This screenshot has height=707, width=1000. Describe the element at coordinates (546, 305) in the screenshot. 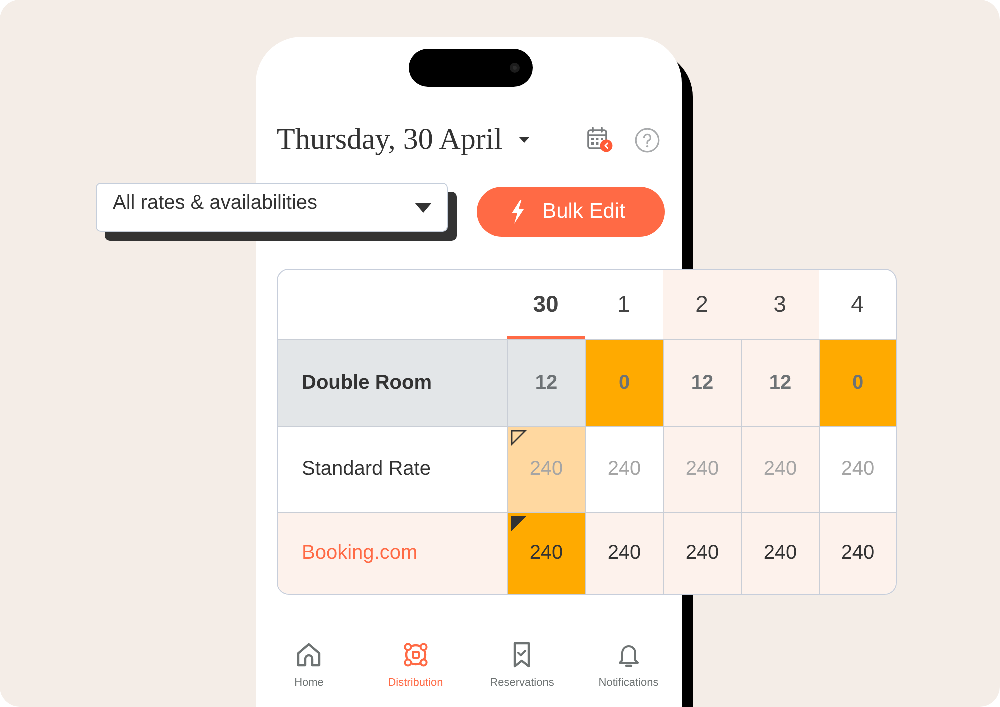

I see `column-header: 30` at that location.